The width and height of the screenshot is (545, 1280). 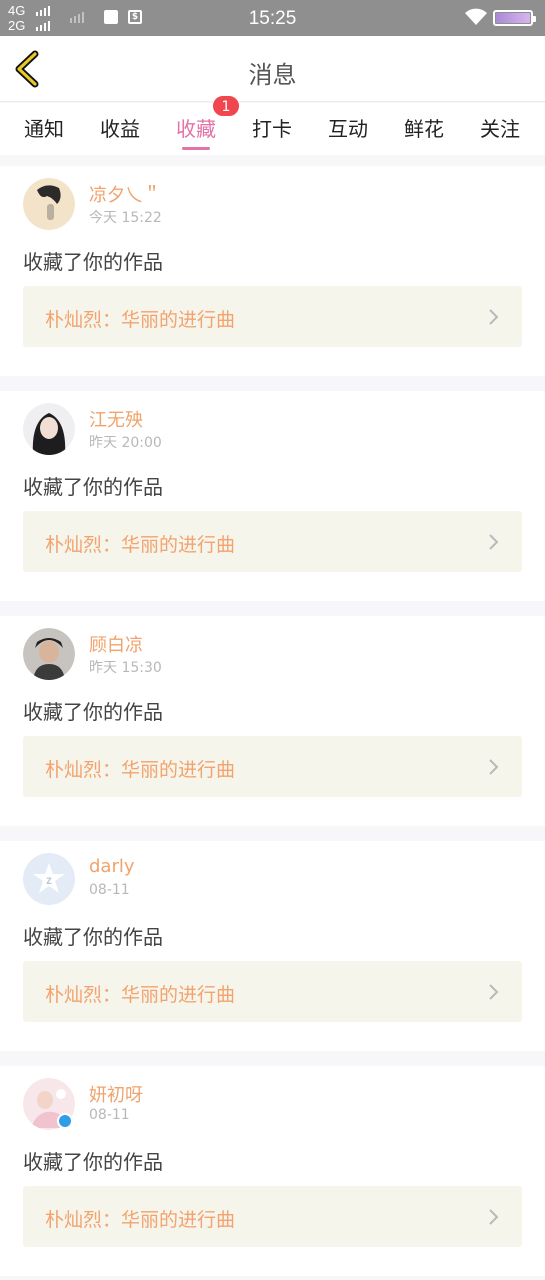 I want to click on unread-badge: 1, so click(x=226, y=106).